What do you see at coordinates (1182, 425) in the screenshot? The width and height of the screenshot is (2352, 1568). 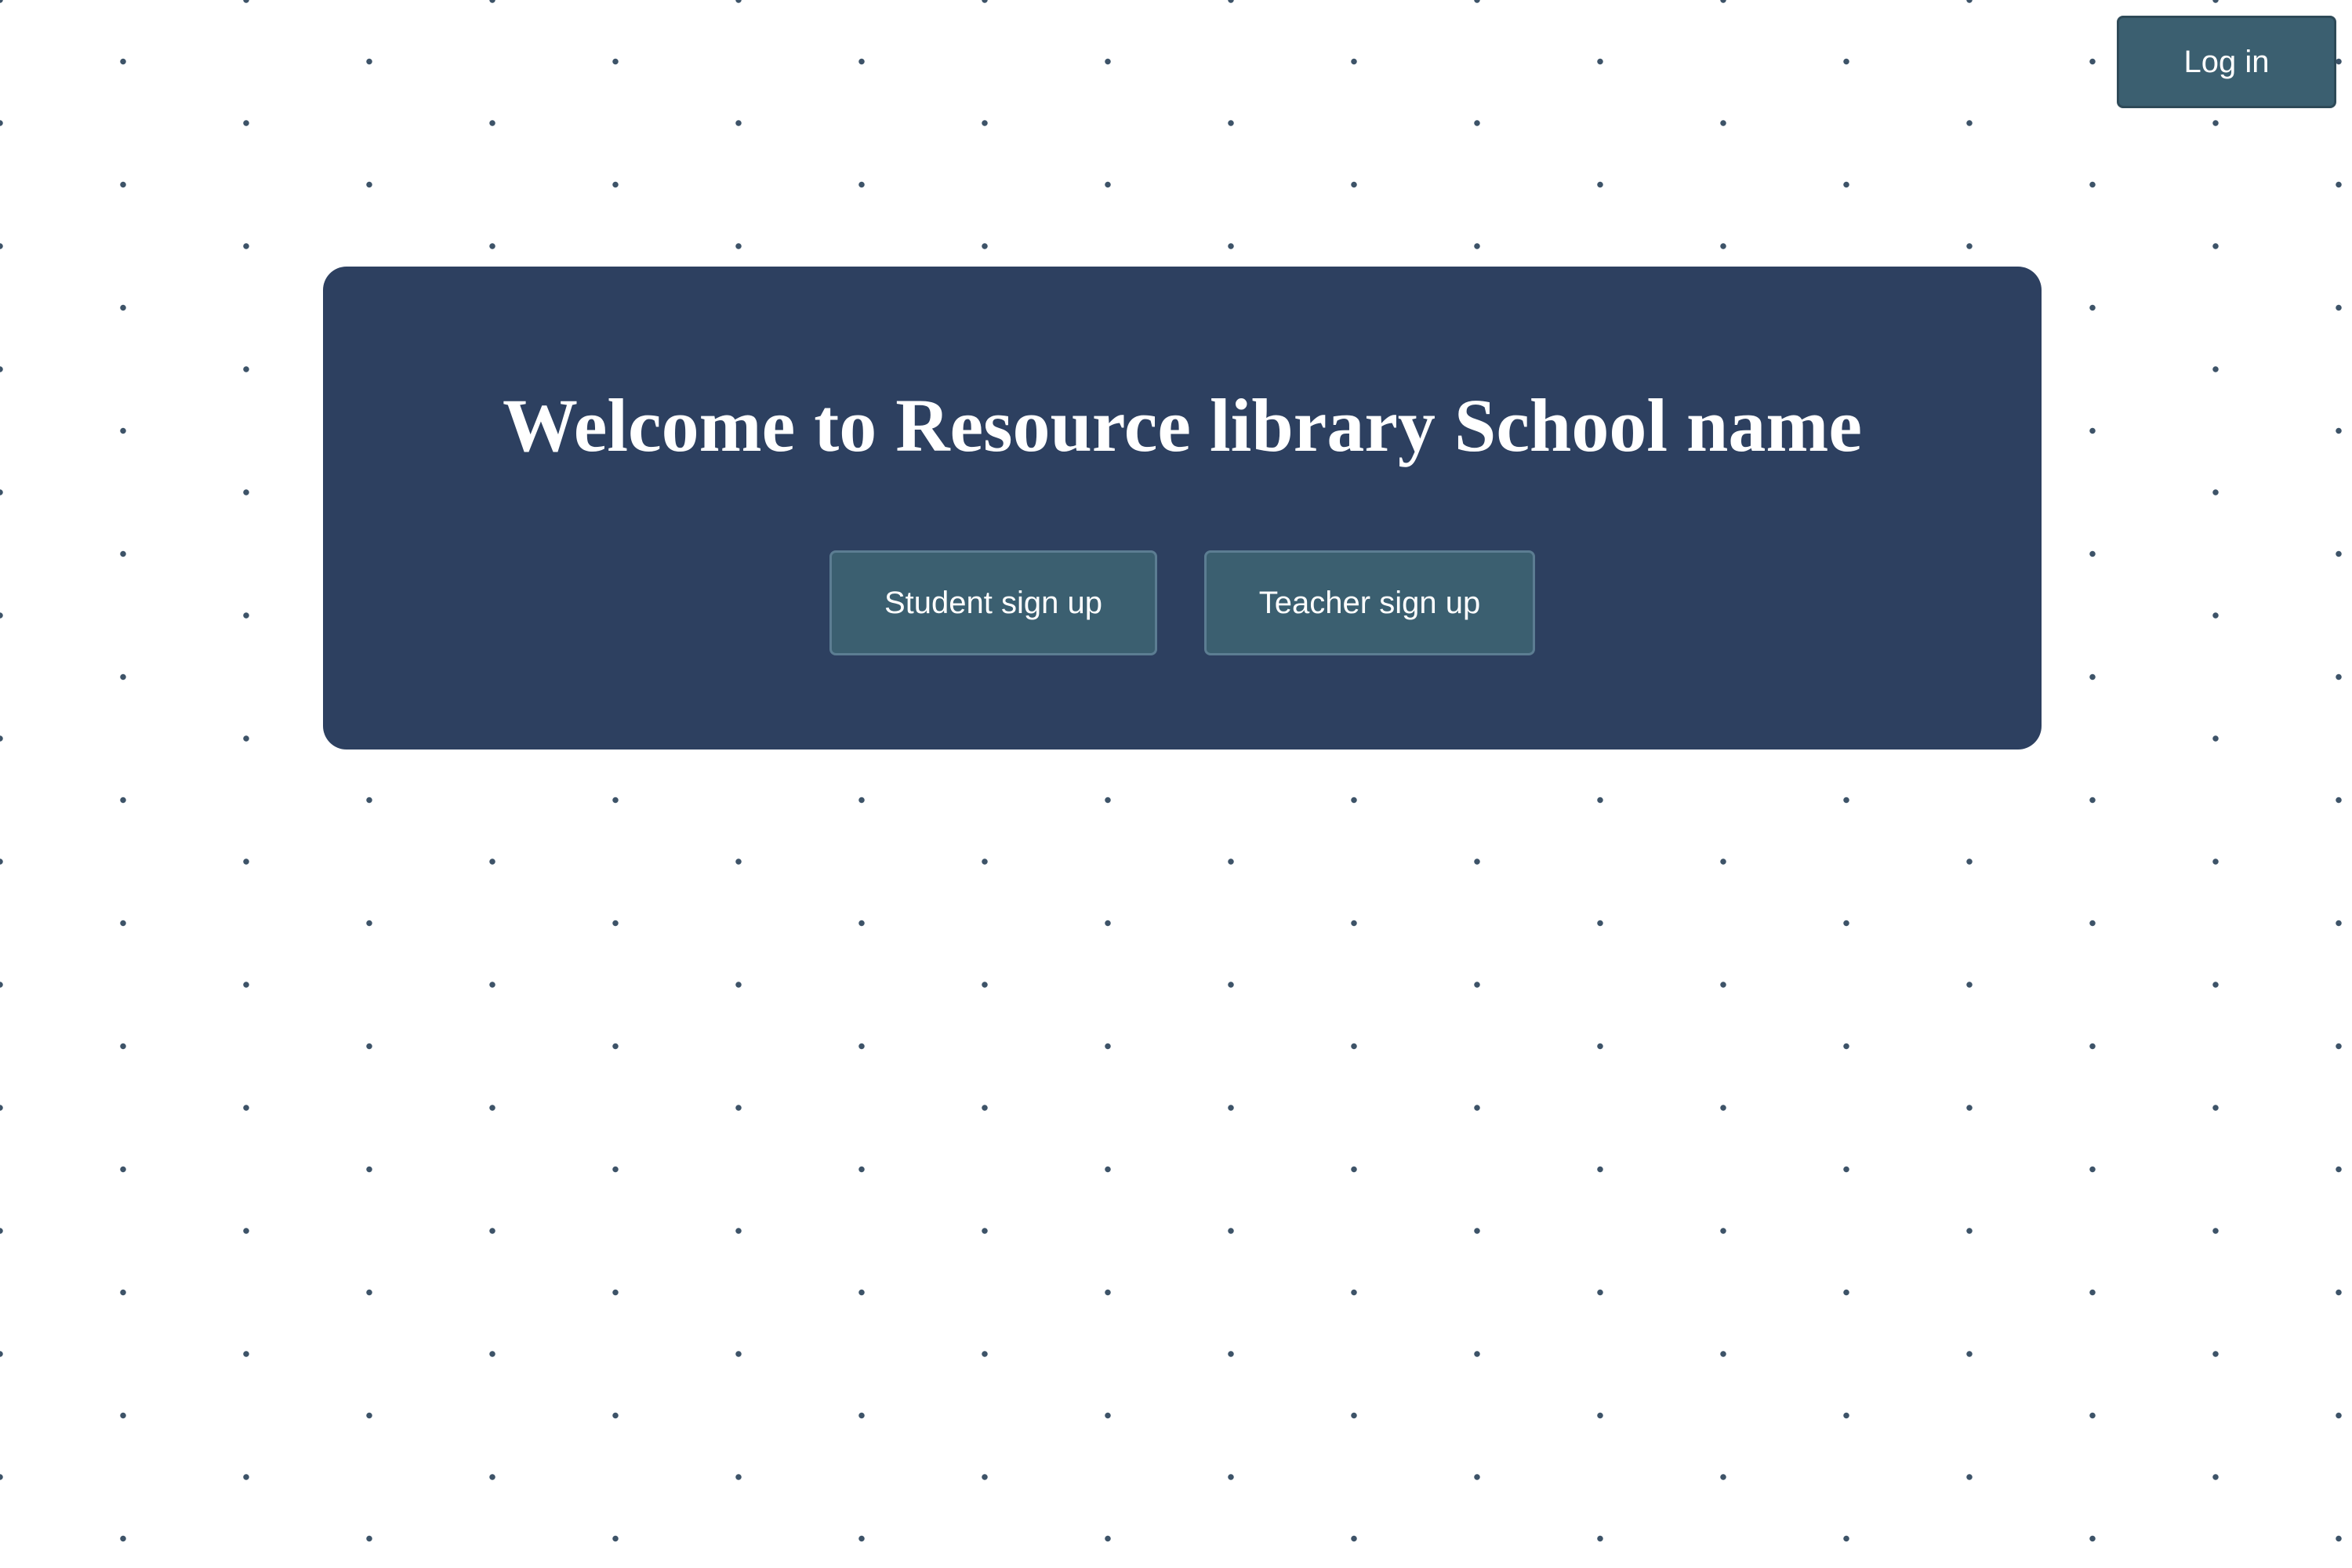 I see `page-title: Welcome to Resource library School name` at bounding box center [1182, 425].